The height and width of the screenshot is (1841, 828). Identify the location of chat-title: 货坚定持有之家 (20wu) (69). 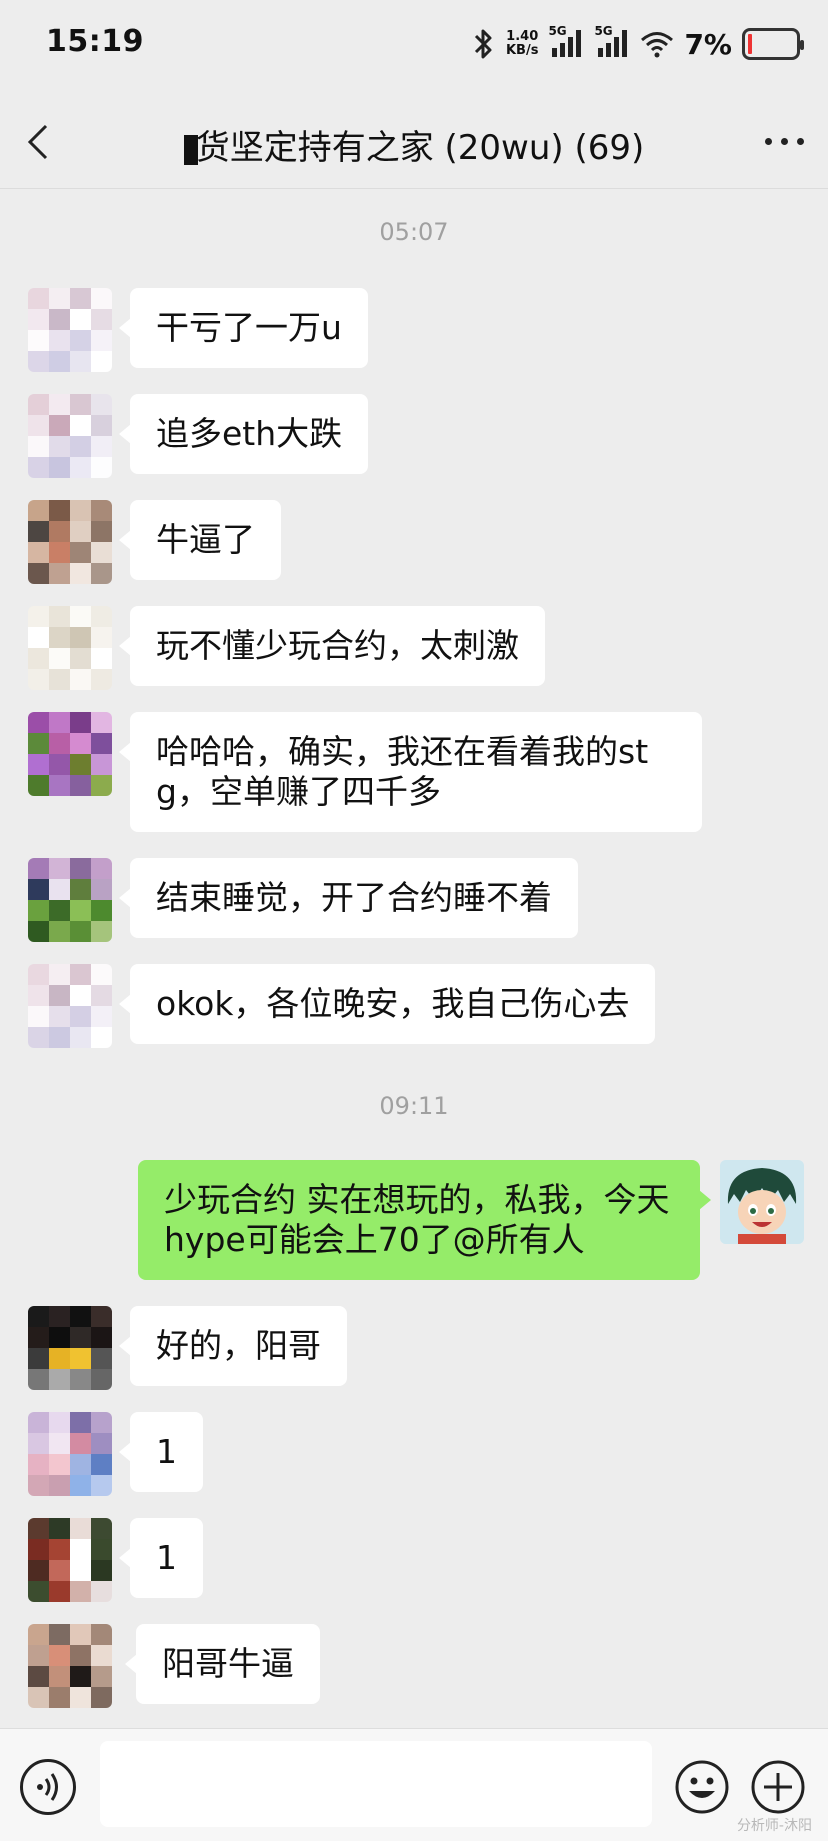
(414, 144).